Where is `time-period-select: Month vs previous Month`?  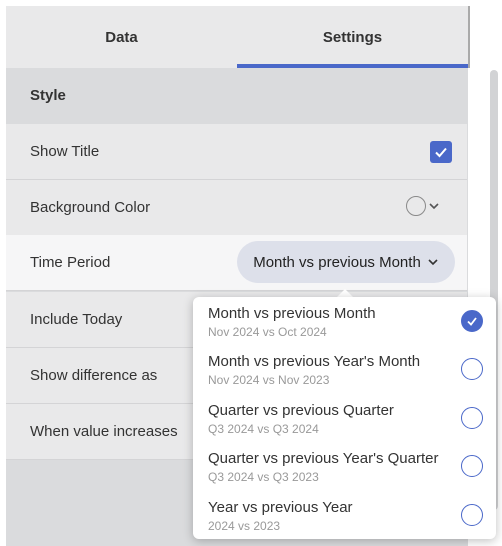
time-period-select: Month vs previous Month is located at coordinates (346, 262).